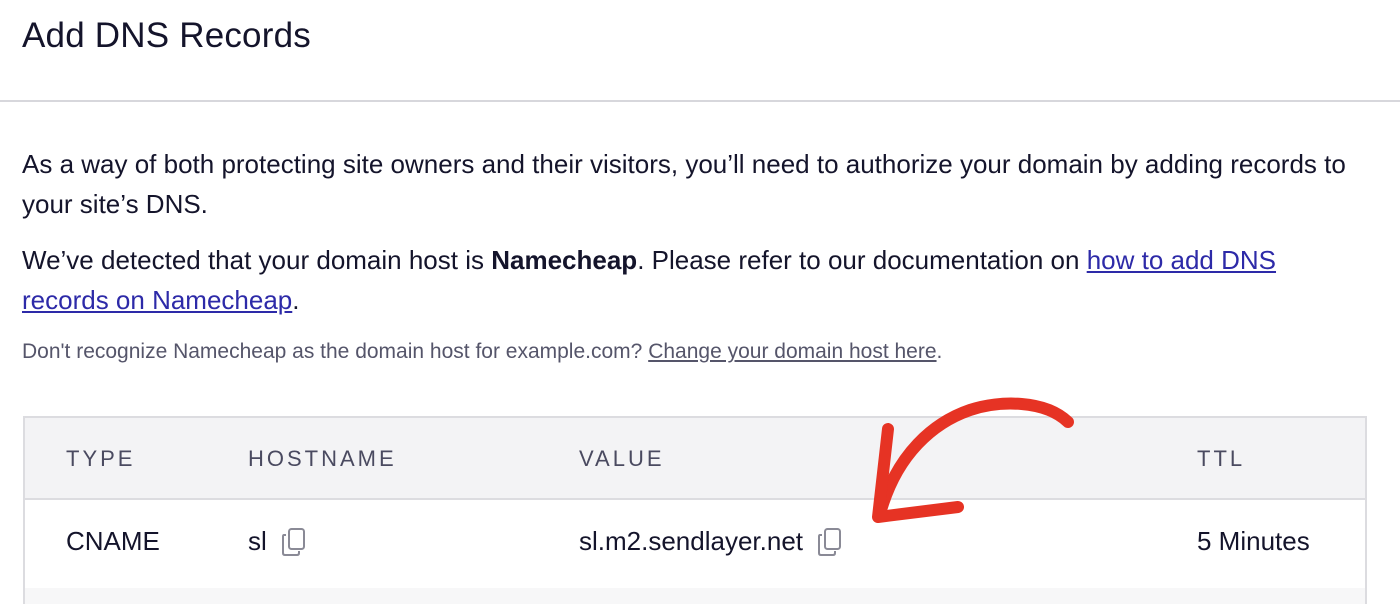  I want to click on record-value: sl.m2.sendlayer.net, so click(691, 541).